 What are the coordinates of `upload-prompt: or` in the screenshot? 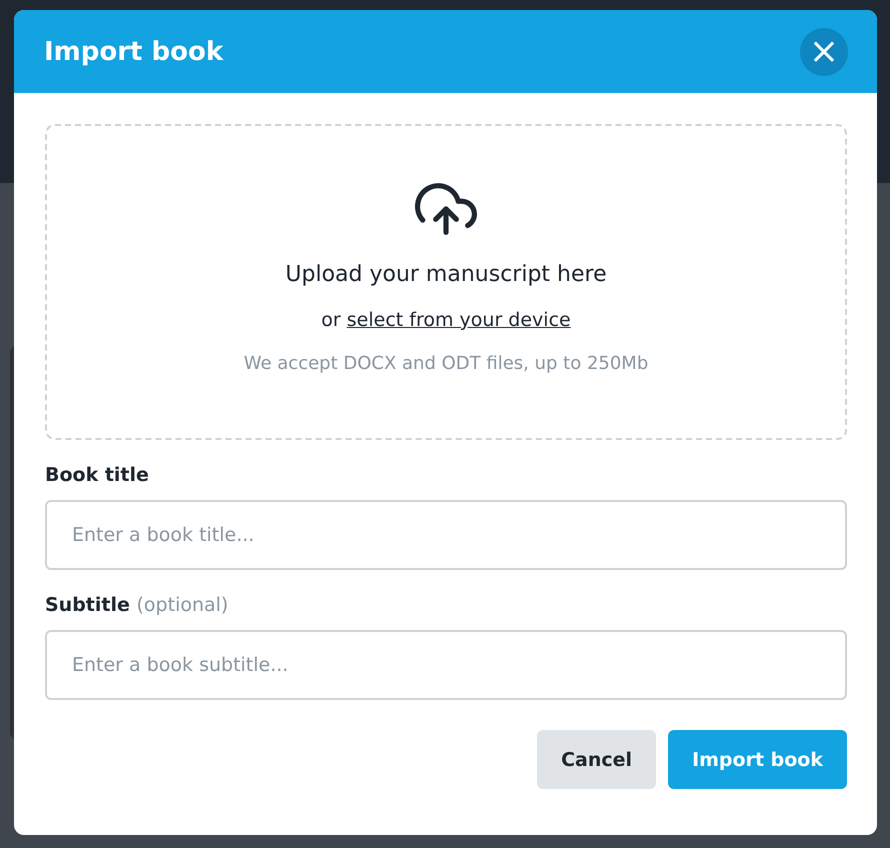 It's located at (331, 320).